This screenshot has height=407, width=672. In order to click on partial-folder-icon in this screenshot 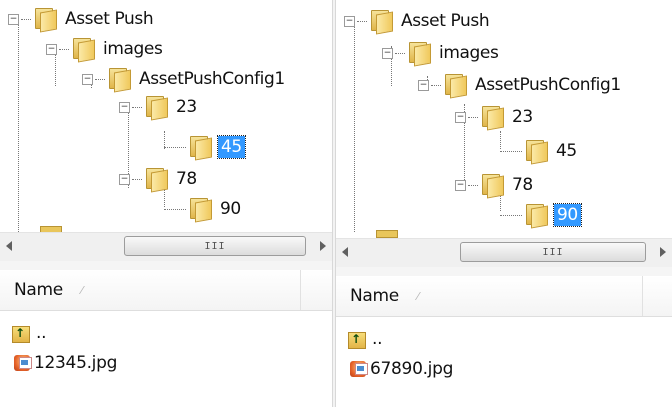, I will do `click(387, 234)`.